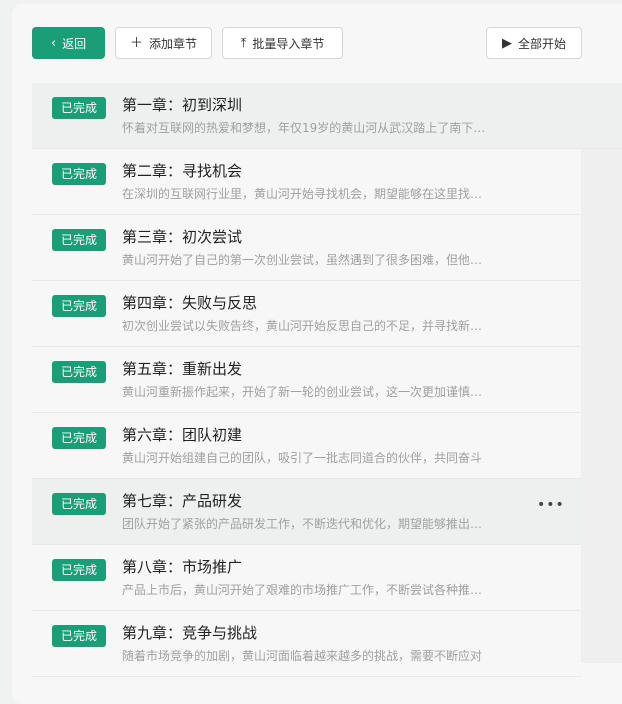 The image size is (622, 704). I want to click on chapter-title: 第五章：重新出发, so click(182, 369).